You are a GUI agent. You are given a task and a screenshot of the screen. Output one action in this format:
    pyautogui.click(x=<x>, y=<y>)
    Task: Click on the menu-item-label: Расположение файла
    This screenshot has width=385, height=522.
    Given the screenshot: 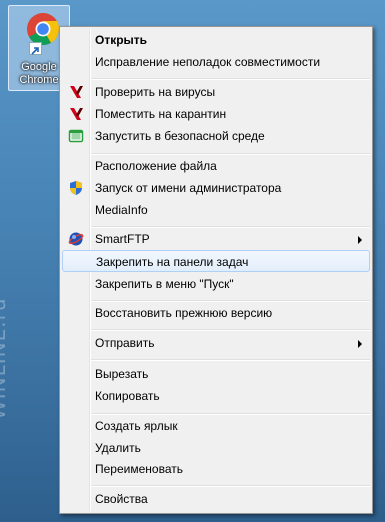 What is the action you would take?
    pyautogui.click(x=156, y=166)
    